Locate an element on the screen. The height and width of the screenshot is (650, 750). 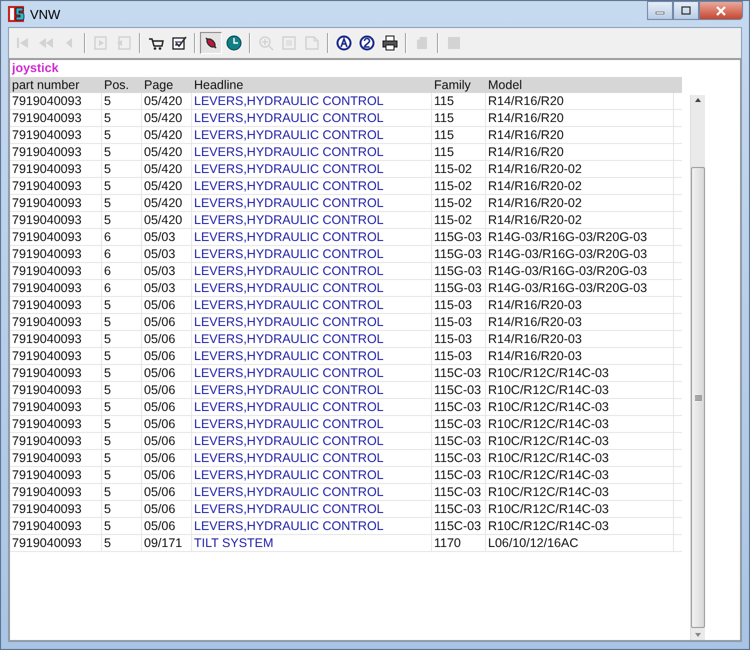
column-header: Page is located at coordinates (167, 85).